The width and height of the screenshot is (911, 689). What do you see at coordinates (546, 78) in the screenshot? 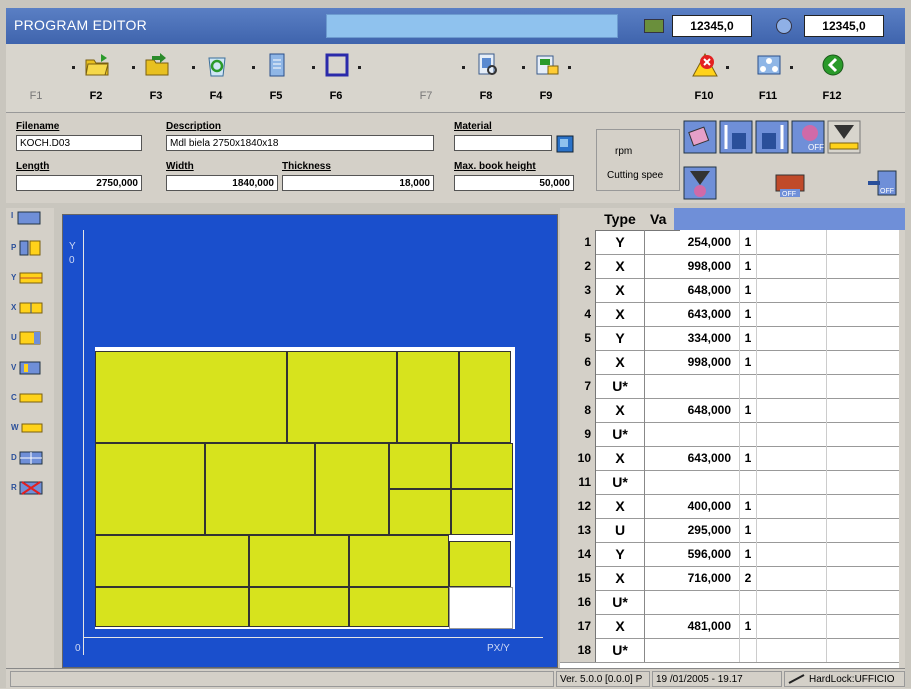
I see `f9-button: F9` at bounding box center [546, 78].